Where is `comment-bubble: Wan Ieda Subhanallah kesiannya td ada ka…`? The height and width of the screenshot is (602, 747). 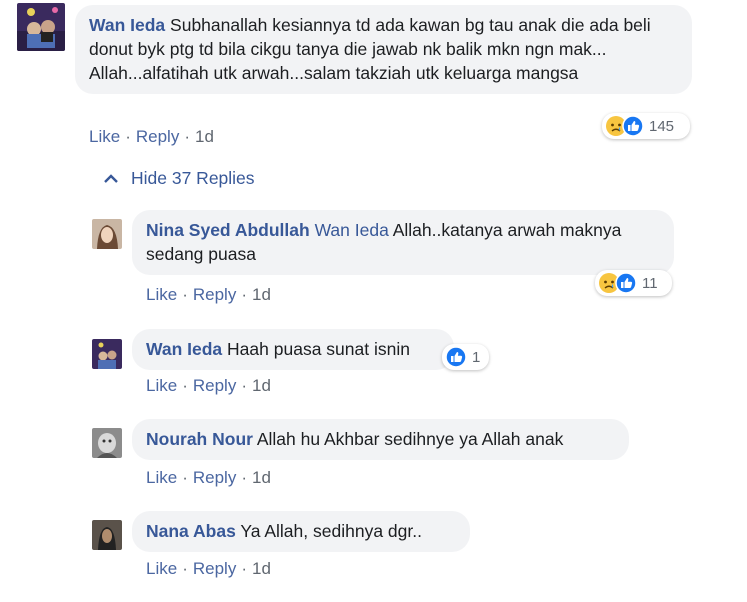 comment-bubble: Wan Ieda Subhanallah kesiannya td ada ka… is located at coordinates (383, 49).